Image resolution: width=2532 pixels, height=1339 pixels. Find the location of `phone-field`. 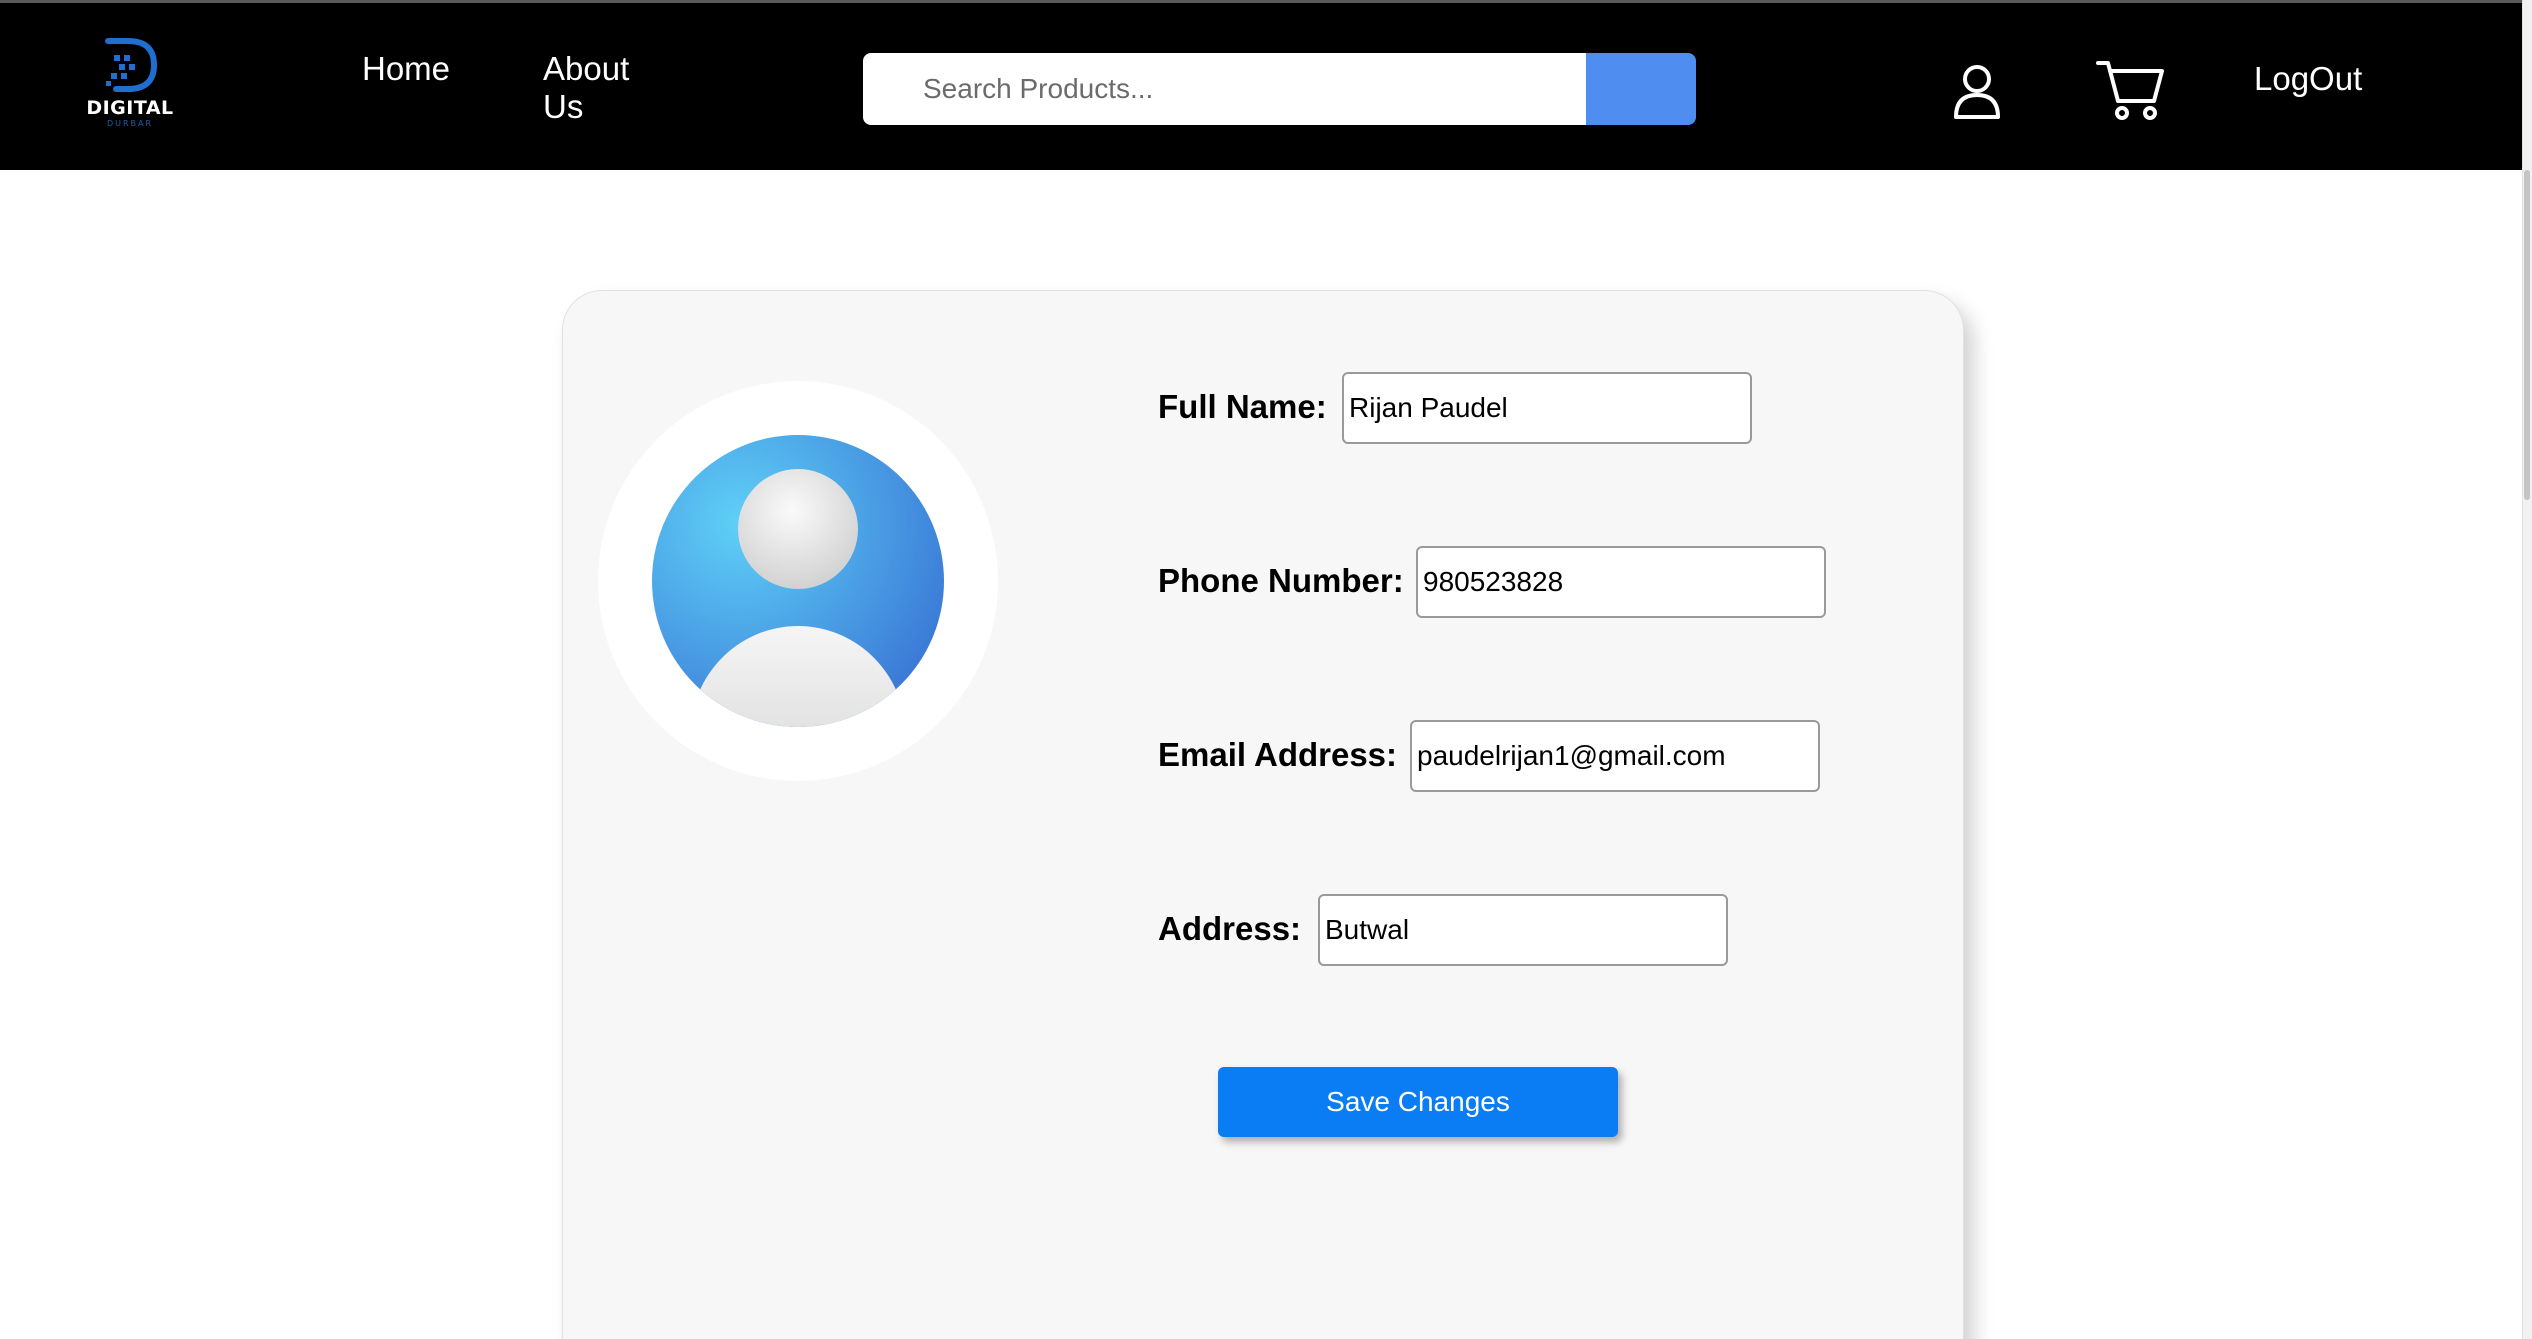

phone-field is located at coordinates (1621, 582).